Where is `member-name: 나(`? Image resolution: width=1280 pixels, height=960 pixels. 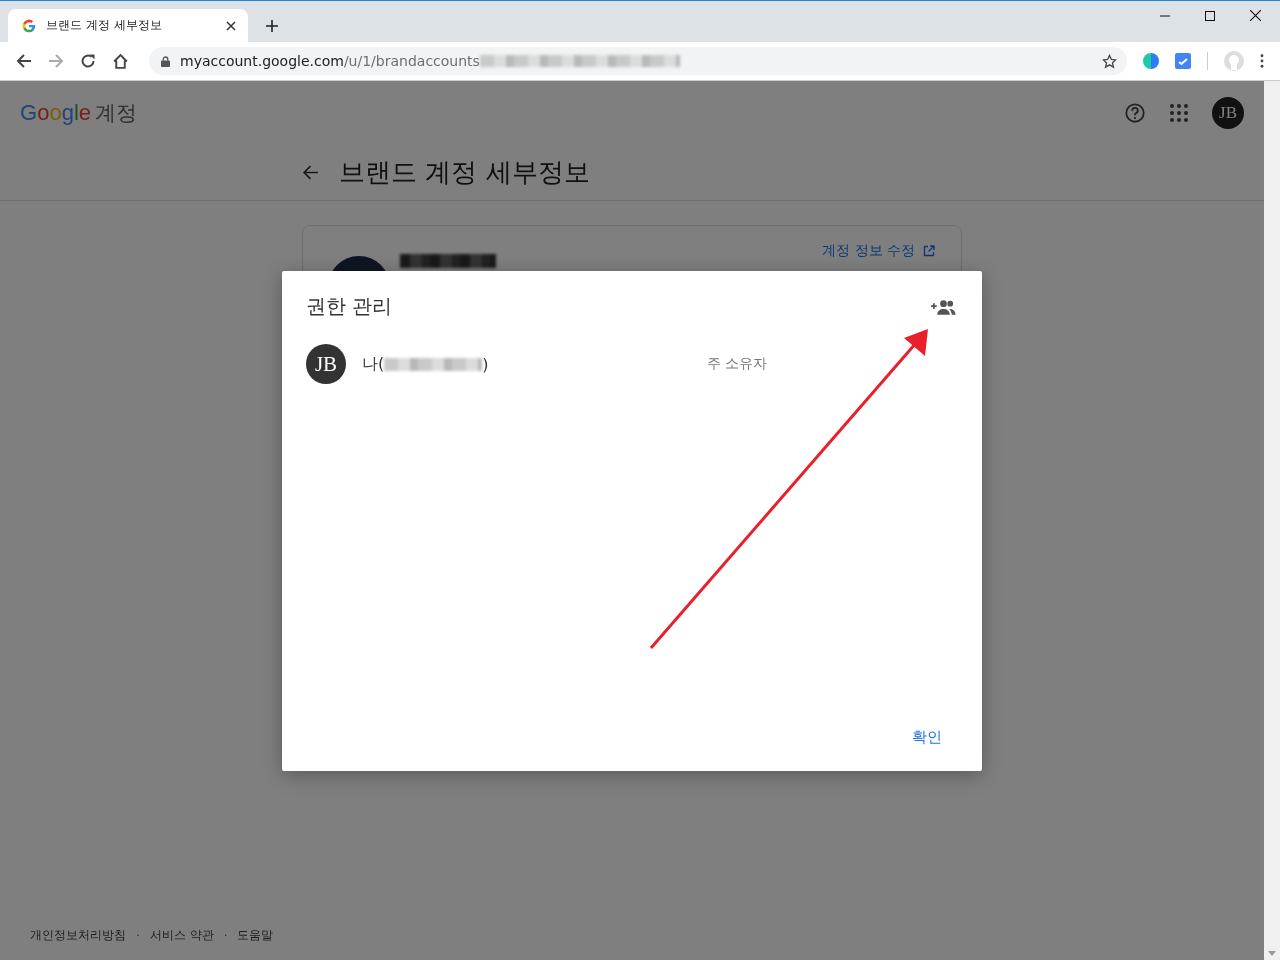
member-name: 나( is located at coordinates (373, 364).